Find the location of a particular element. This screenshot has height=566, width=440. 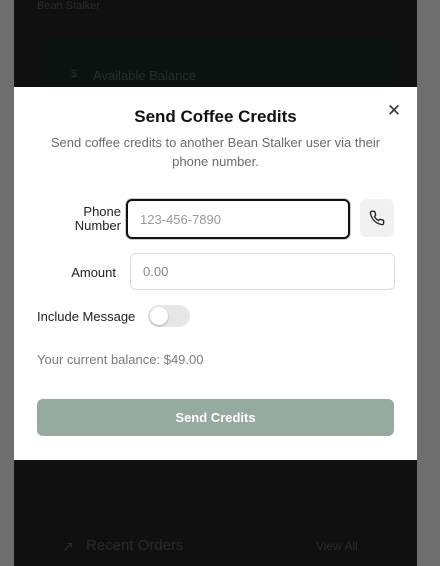

app-header-text: Bean Stalker is located at coordinates (68, 6).